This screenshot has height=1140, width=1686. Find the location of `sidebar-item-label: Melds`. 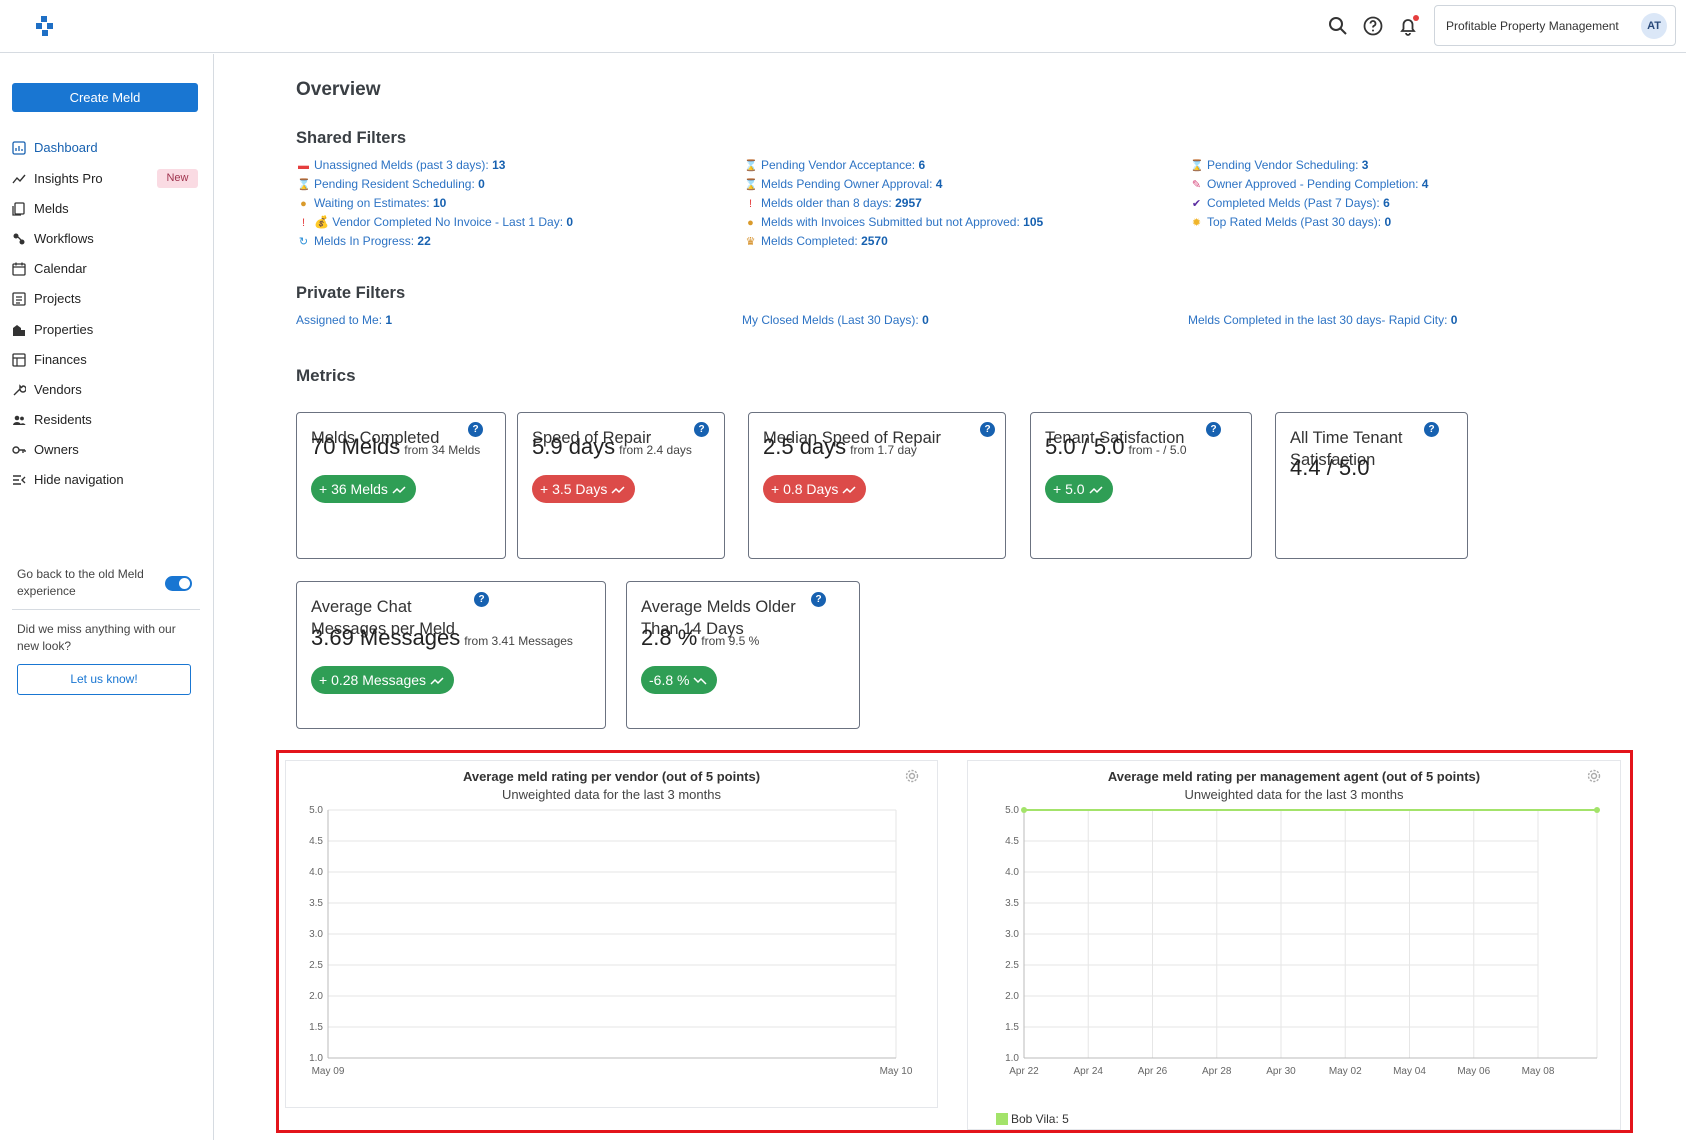

sidebar-item-label: Melds is located at coordinates (51, 208).